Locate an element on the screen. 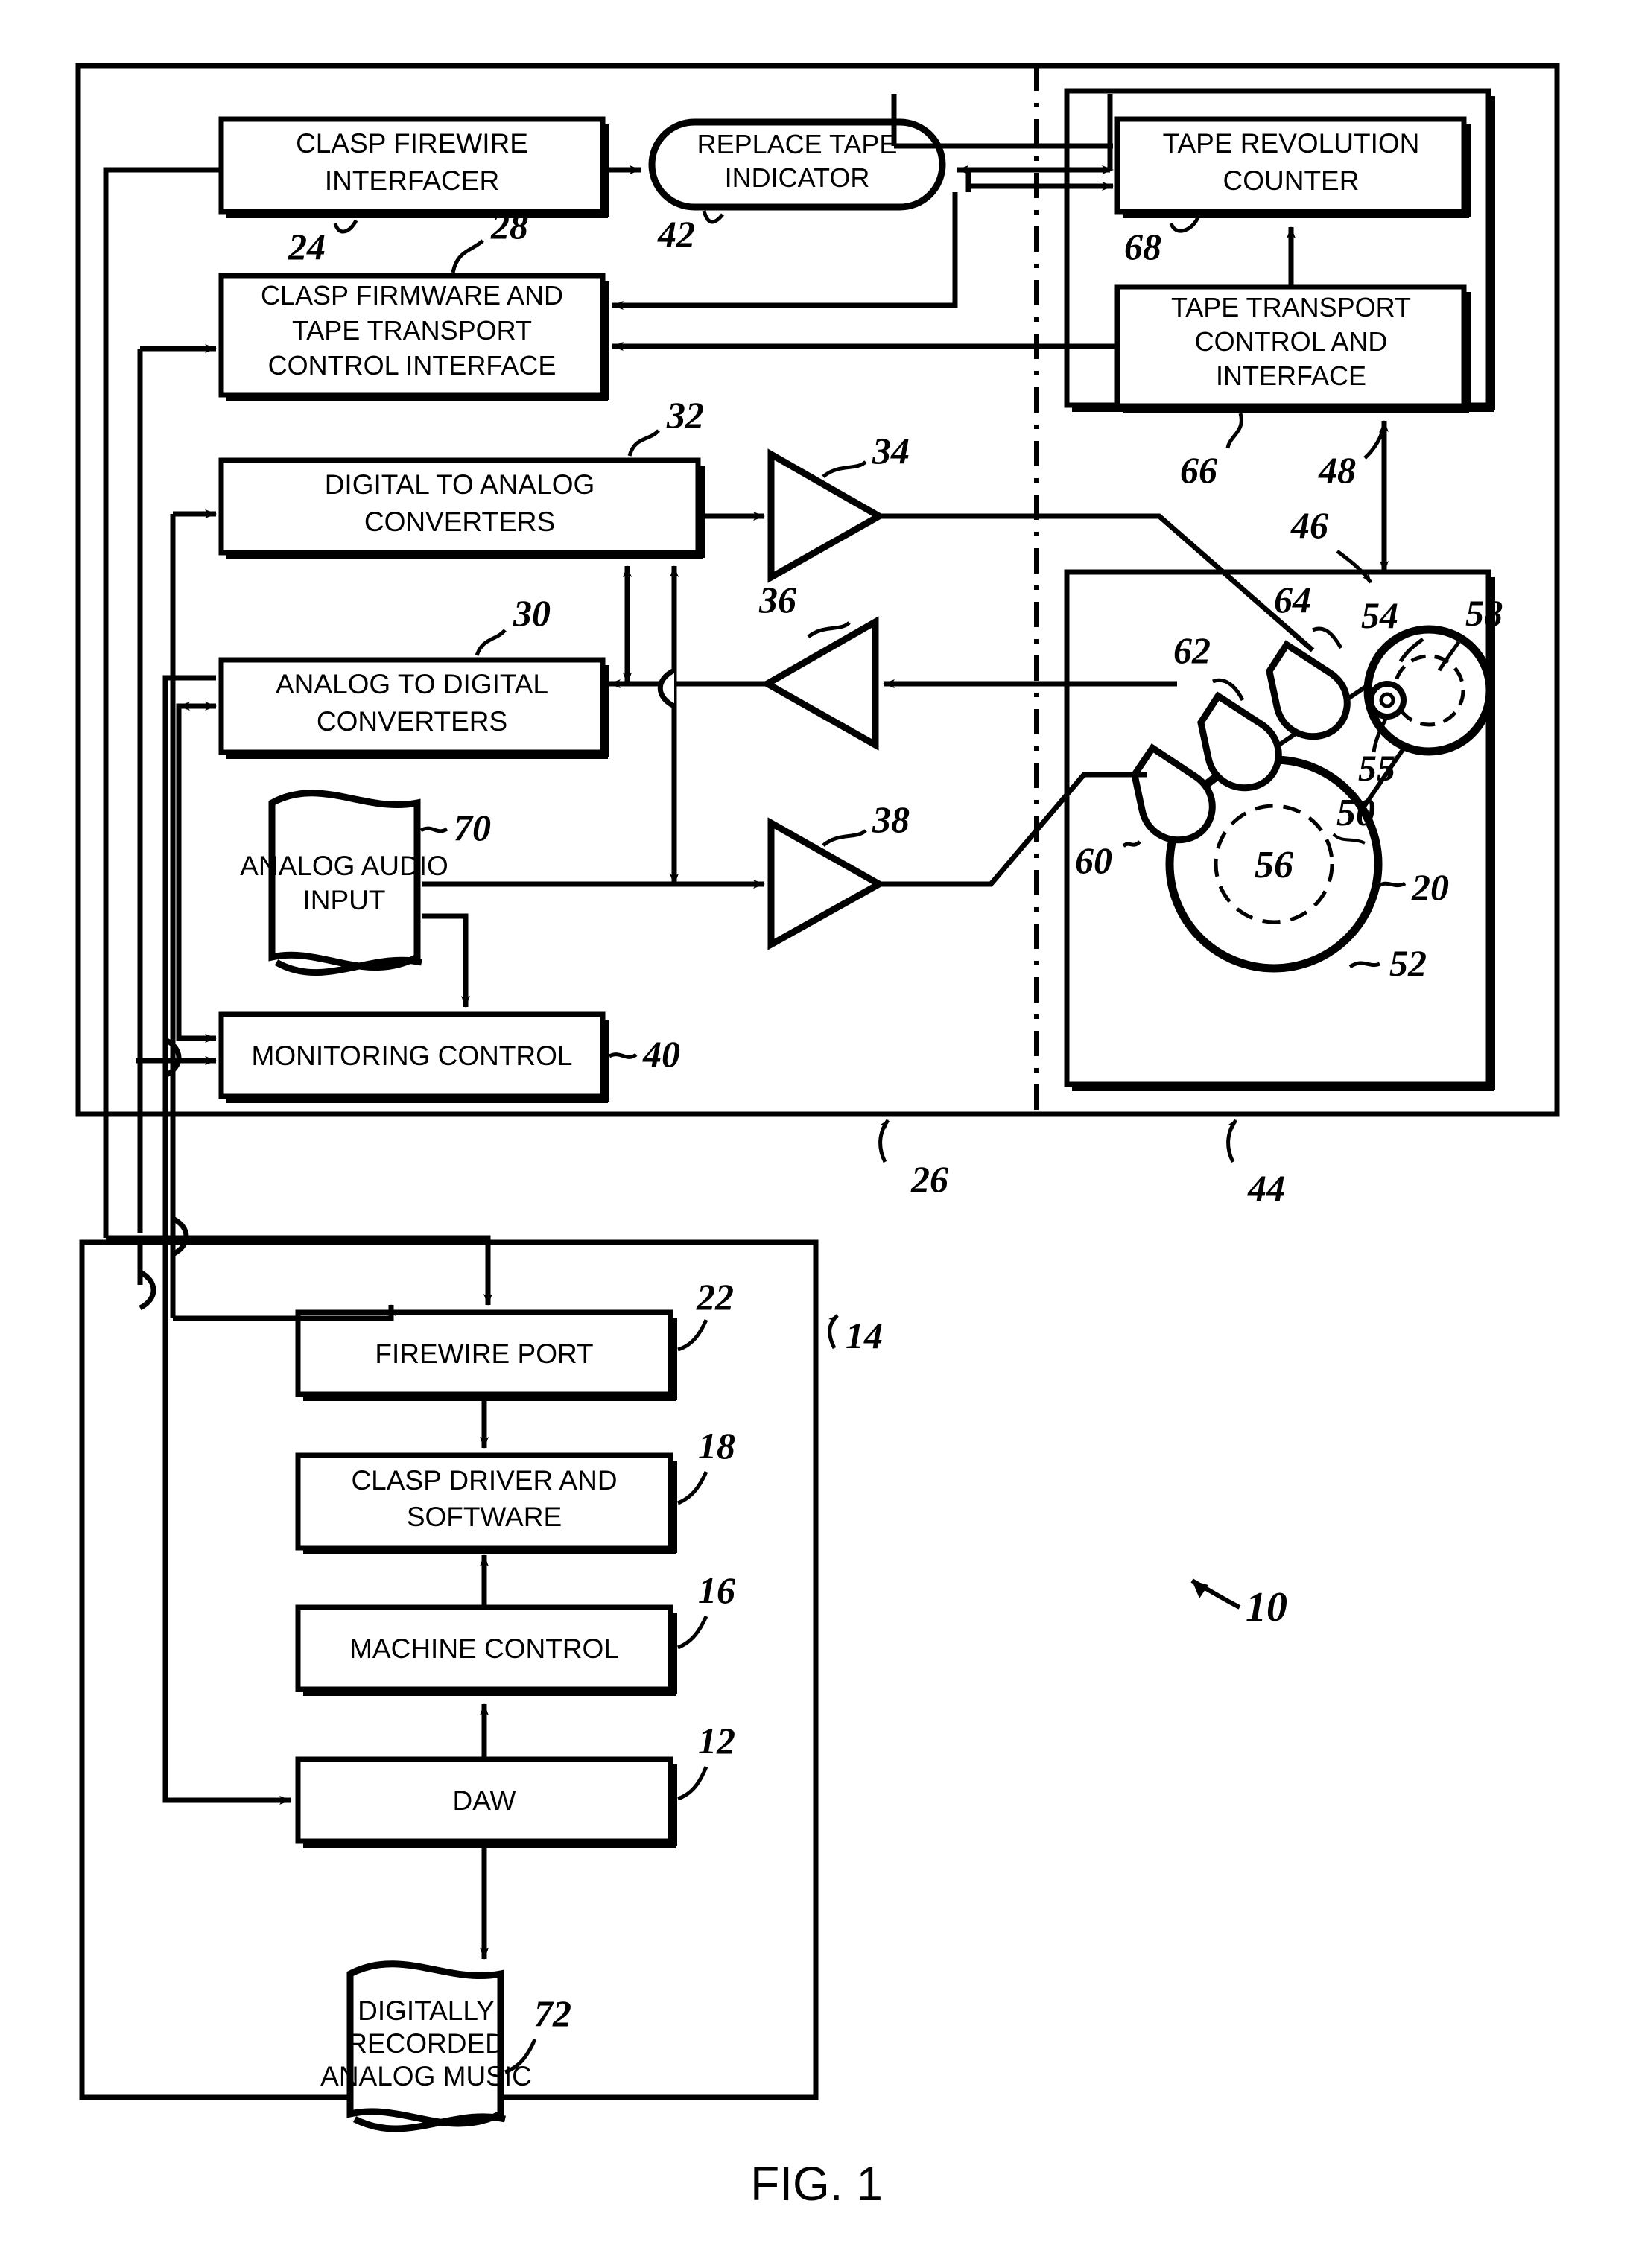  block-analog-to-digital-converters: ANALOG TO DIGITAL CONVERTERS is located at coordinates (414, 708).